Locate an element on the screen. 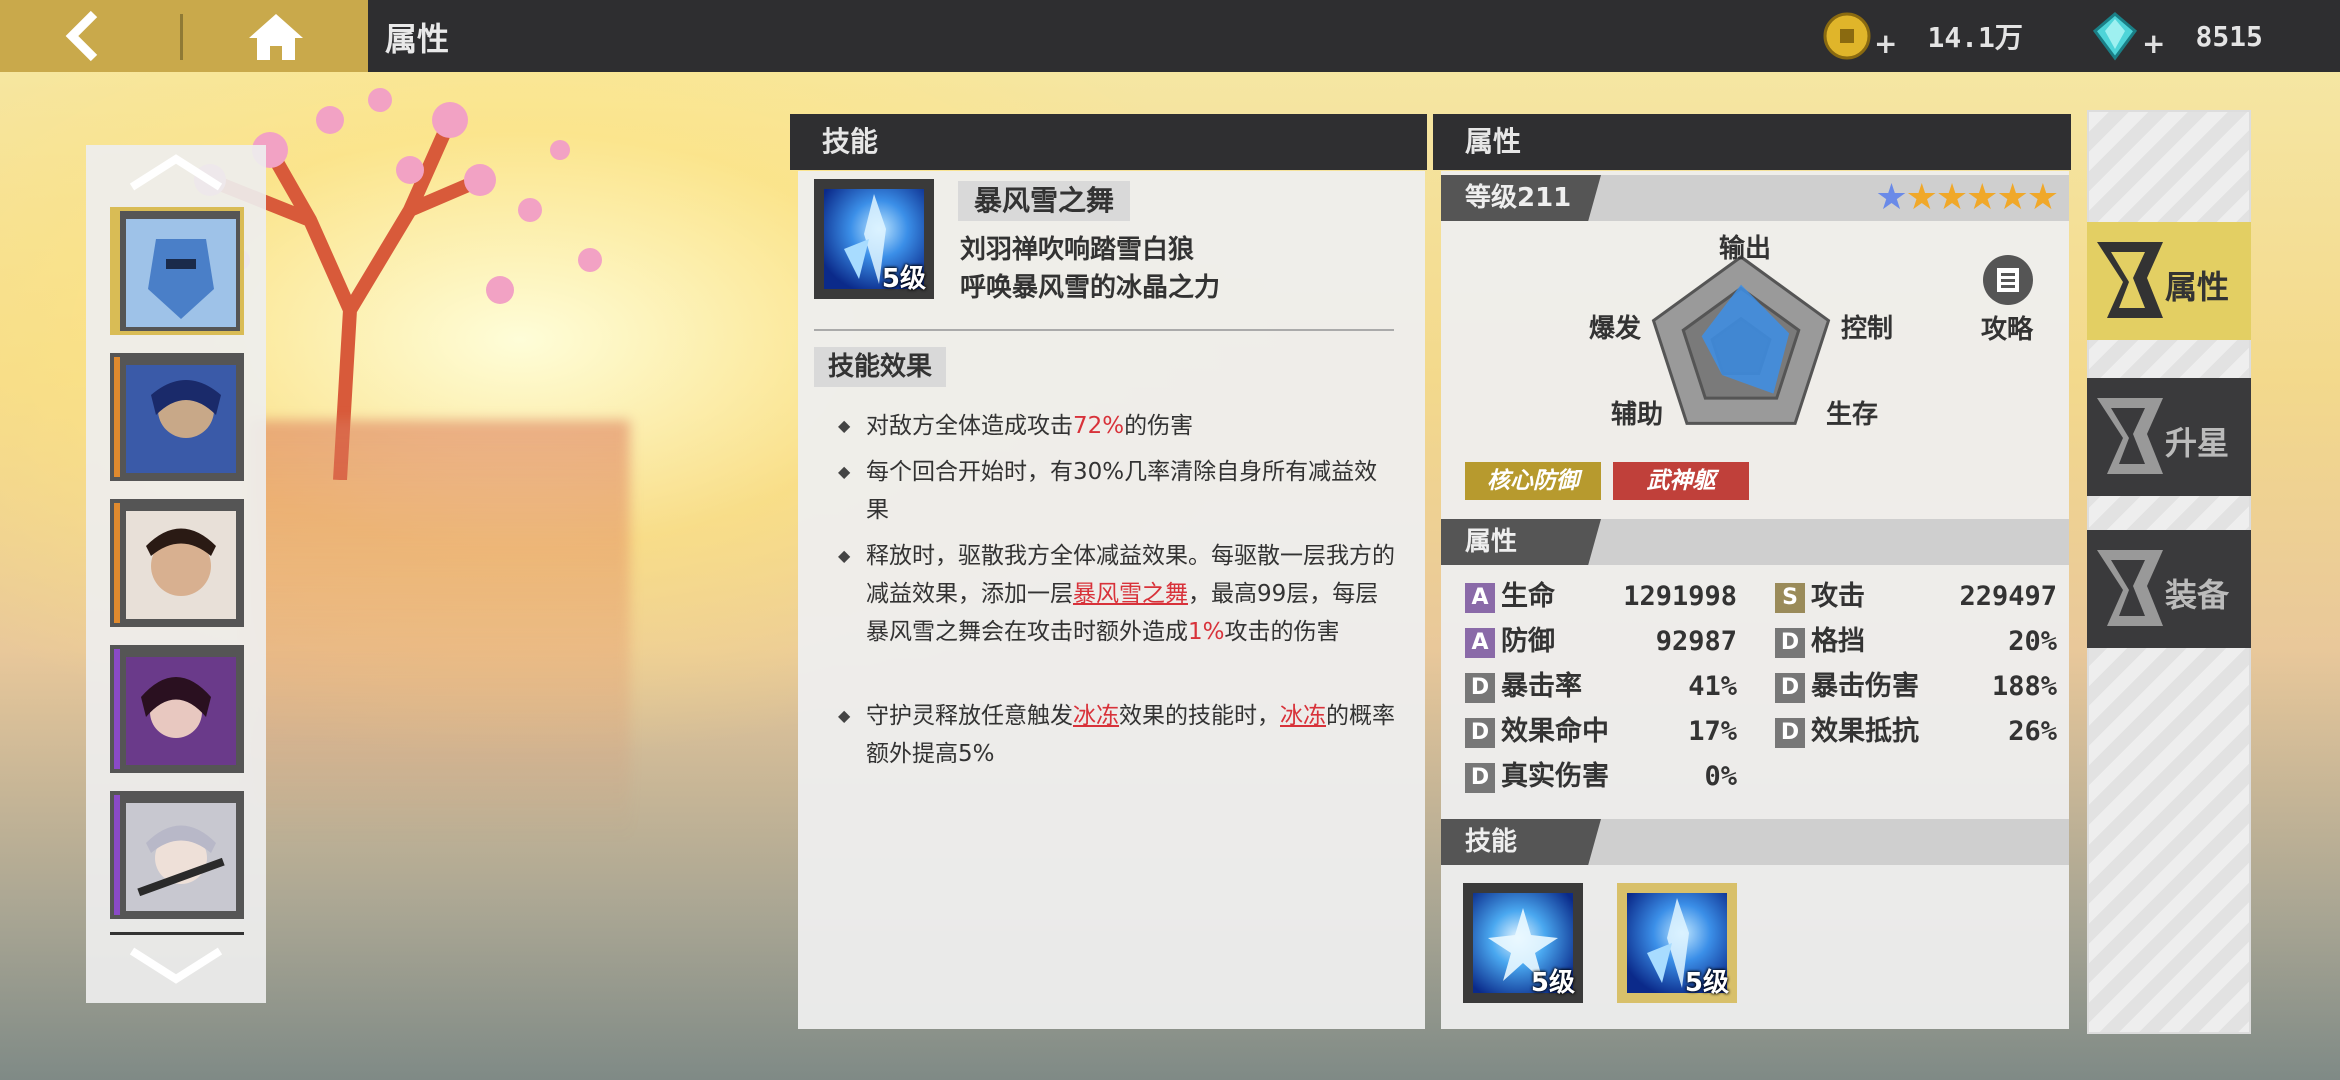  level-bar: 等级211 ★ ★ ★ ★ ★ ★ is located at coordinates (1755, 198).